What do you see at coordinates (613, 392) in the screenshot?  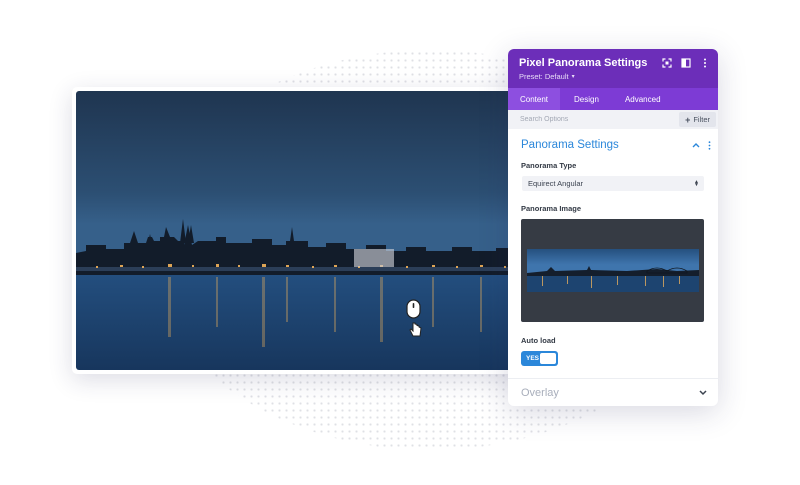 I see `overlay-section-header: Overlay` at bounding box center [613, 392].